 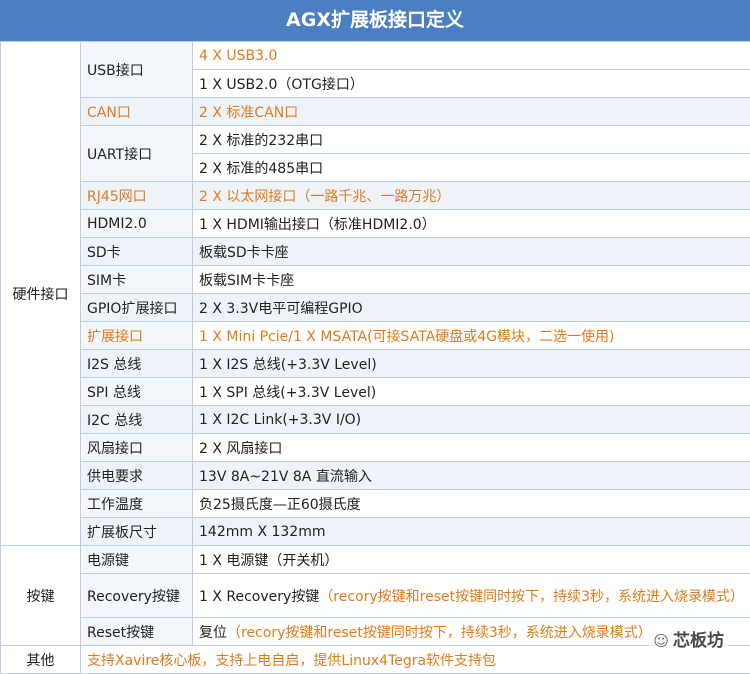 I want to click on row-name-usb: USB接口, so click(x=137, y=70).